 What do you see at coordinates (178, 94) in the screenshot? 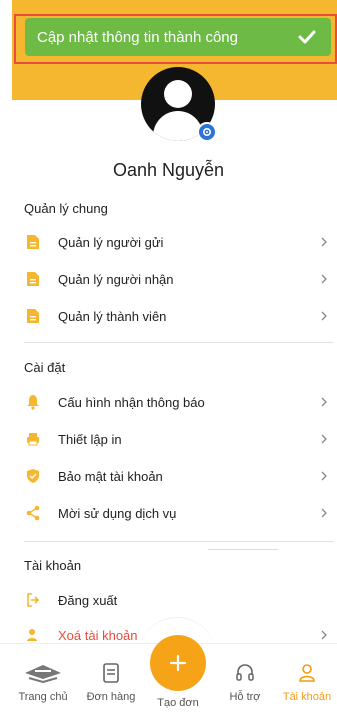
I see `avatar-head-shape` at bounding box center [178, 94].